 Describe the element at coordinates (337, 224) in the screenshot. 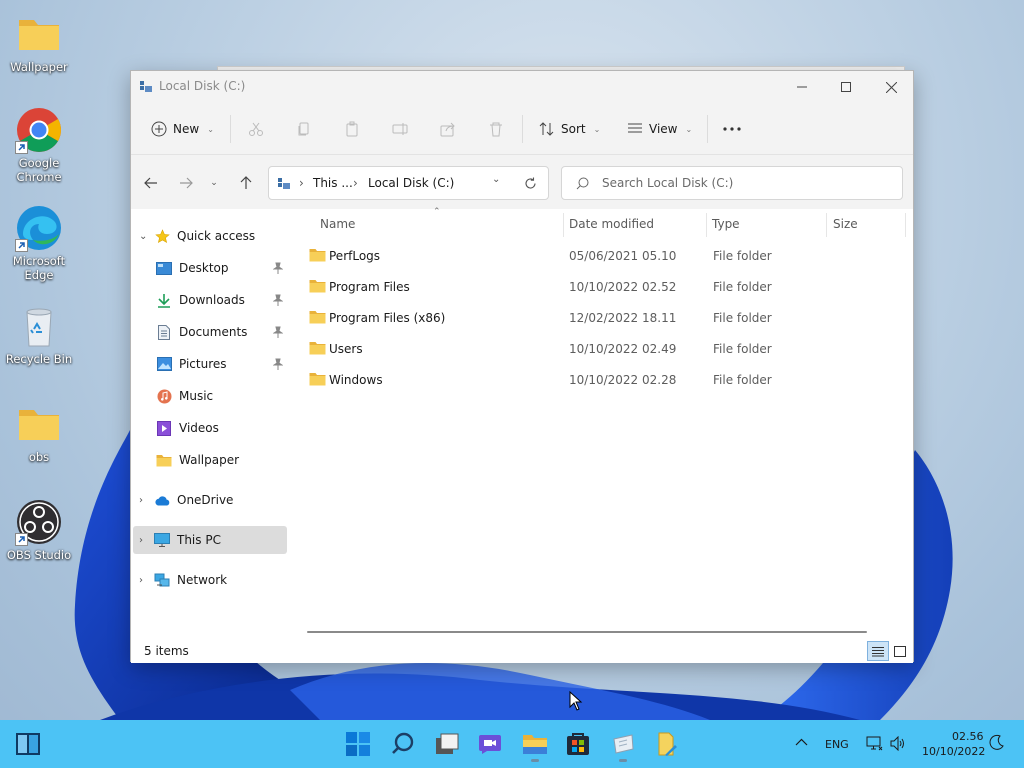

I see `column-header-name: Name` at that location.